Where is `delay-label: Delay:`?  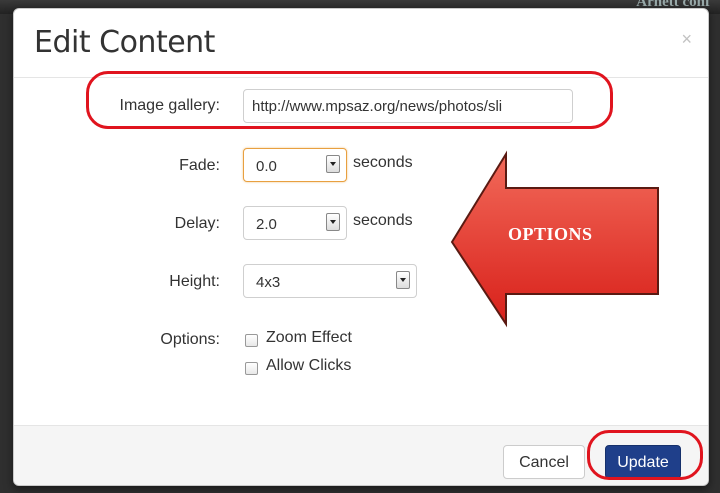 delay-label: Delay: is located at coordinates (197, 223).